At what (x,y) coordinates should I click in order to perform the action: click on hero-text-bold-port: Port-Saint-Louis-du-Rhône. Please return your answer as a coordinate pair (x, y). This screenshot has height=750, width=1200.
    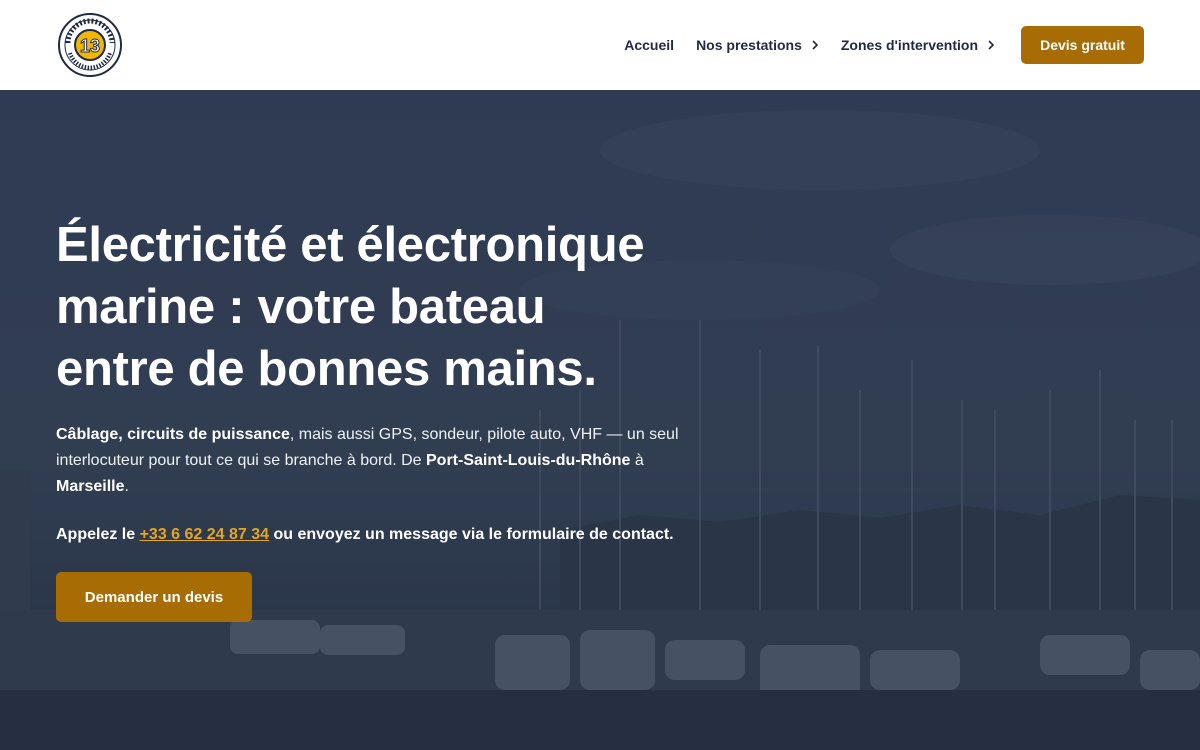
    Looking at the image, I should click on (528, 460).